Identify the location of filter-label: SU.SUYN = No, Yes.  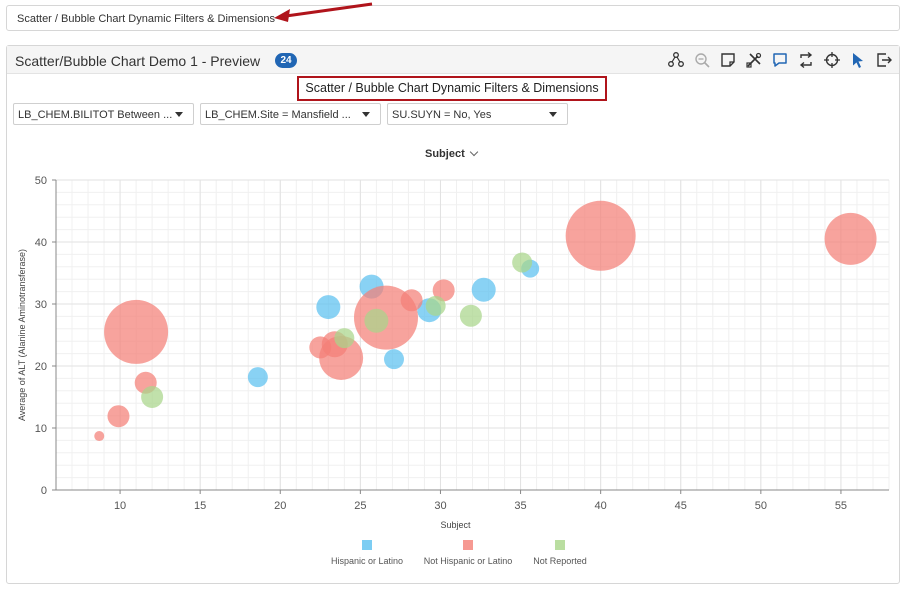
(442, 115).